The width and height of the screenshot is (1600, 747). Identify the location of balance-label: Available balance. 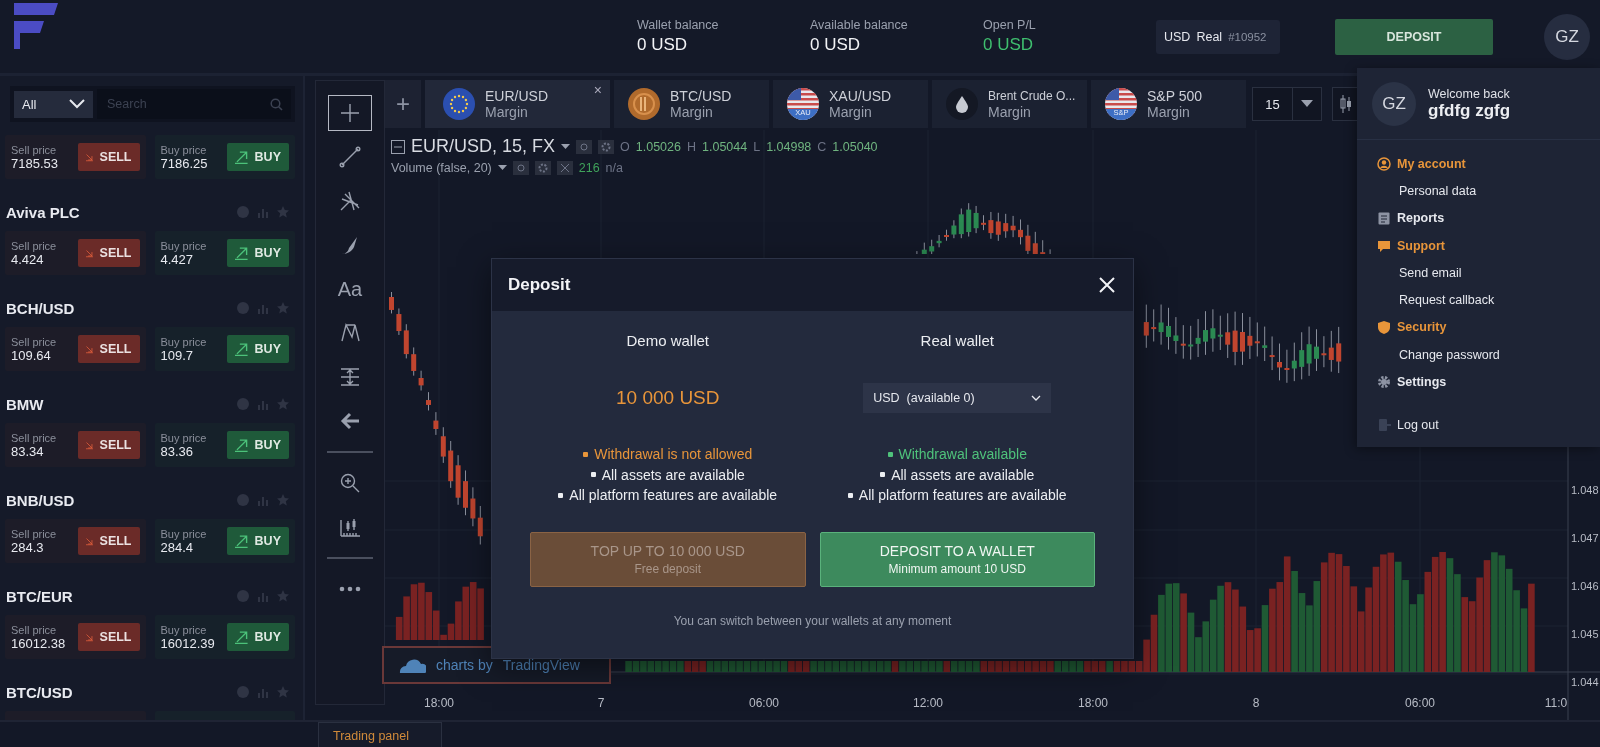
(859, 25).